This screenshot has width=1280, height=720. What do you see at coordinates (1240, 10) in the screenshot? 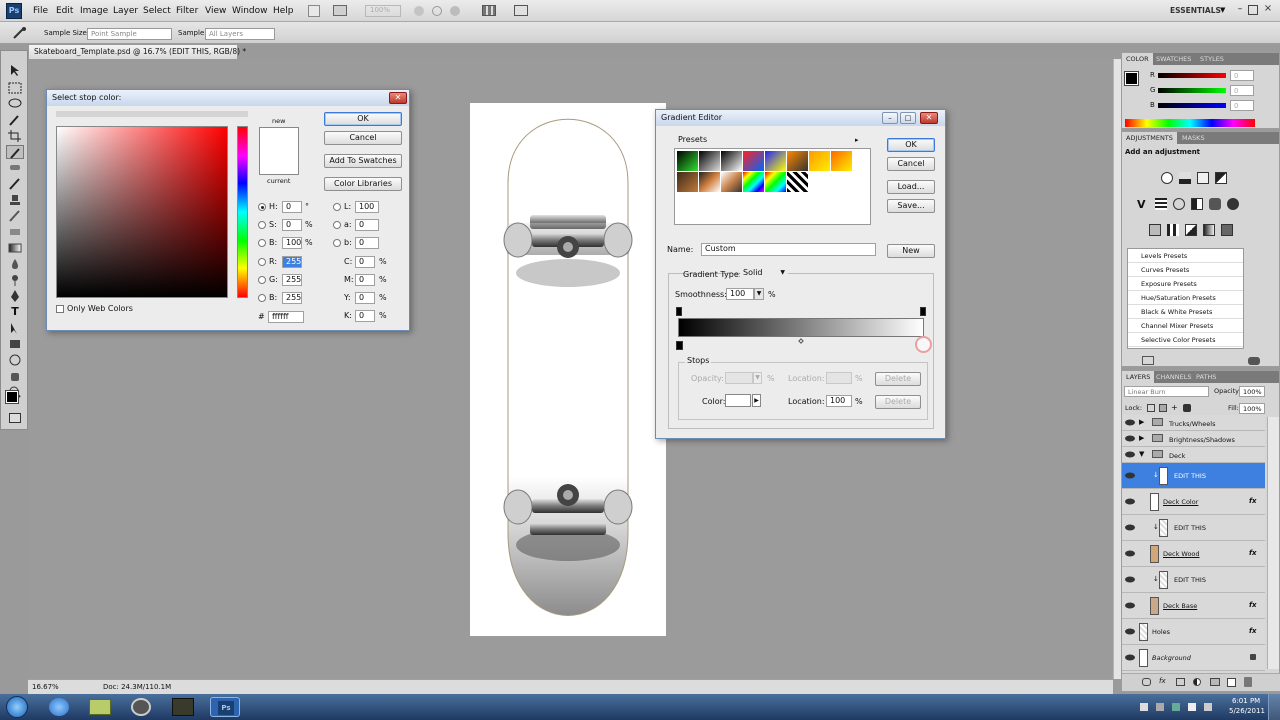
I see `minimize-window-button: –` at bounding box center [1240, 10].